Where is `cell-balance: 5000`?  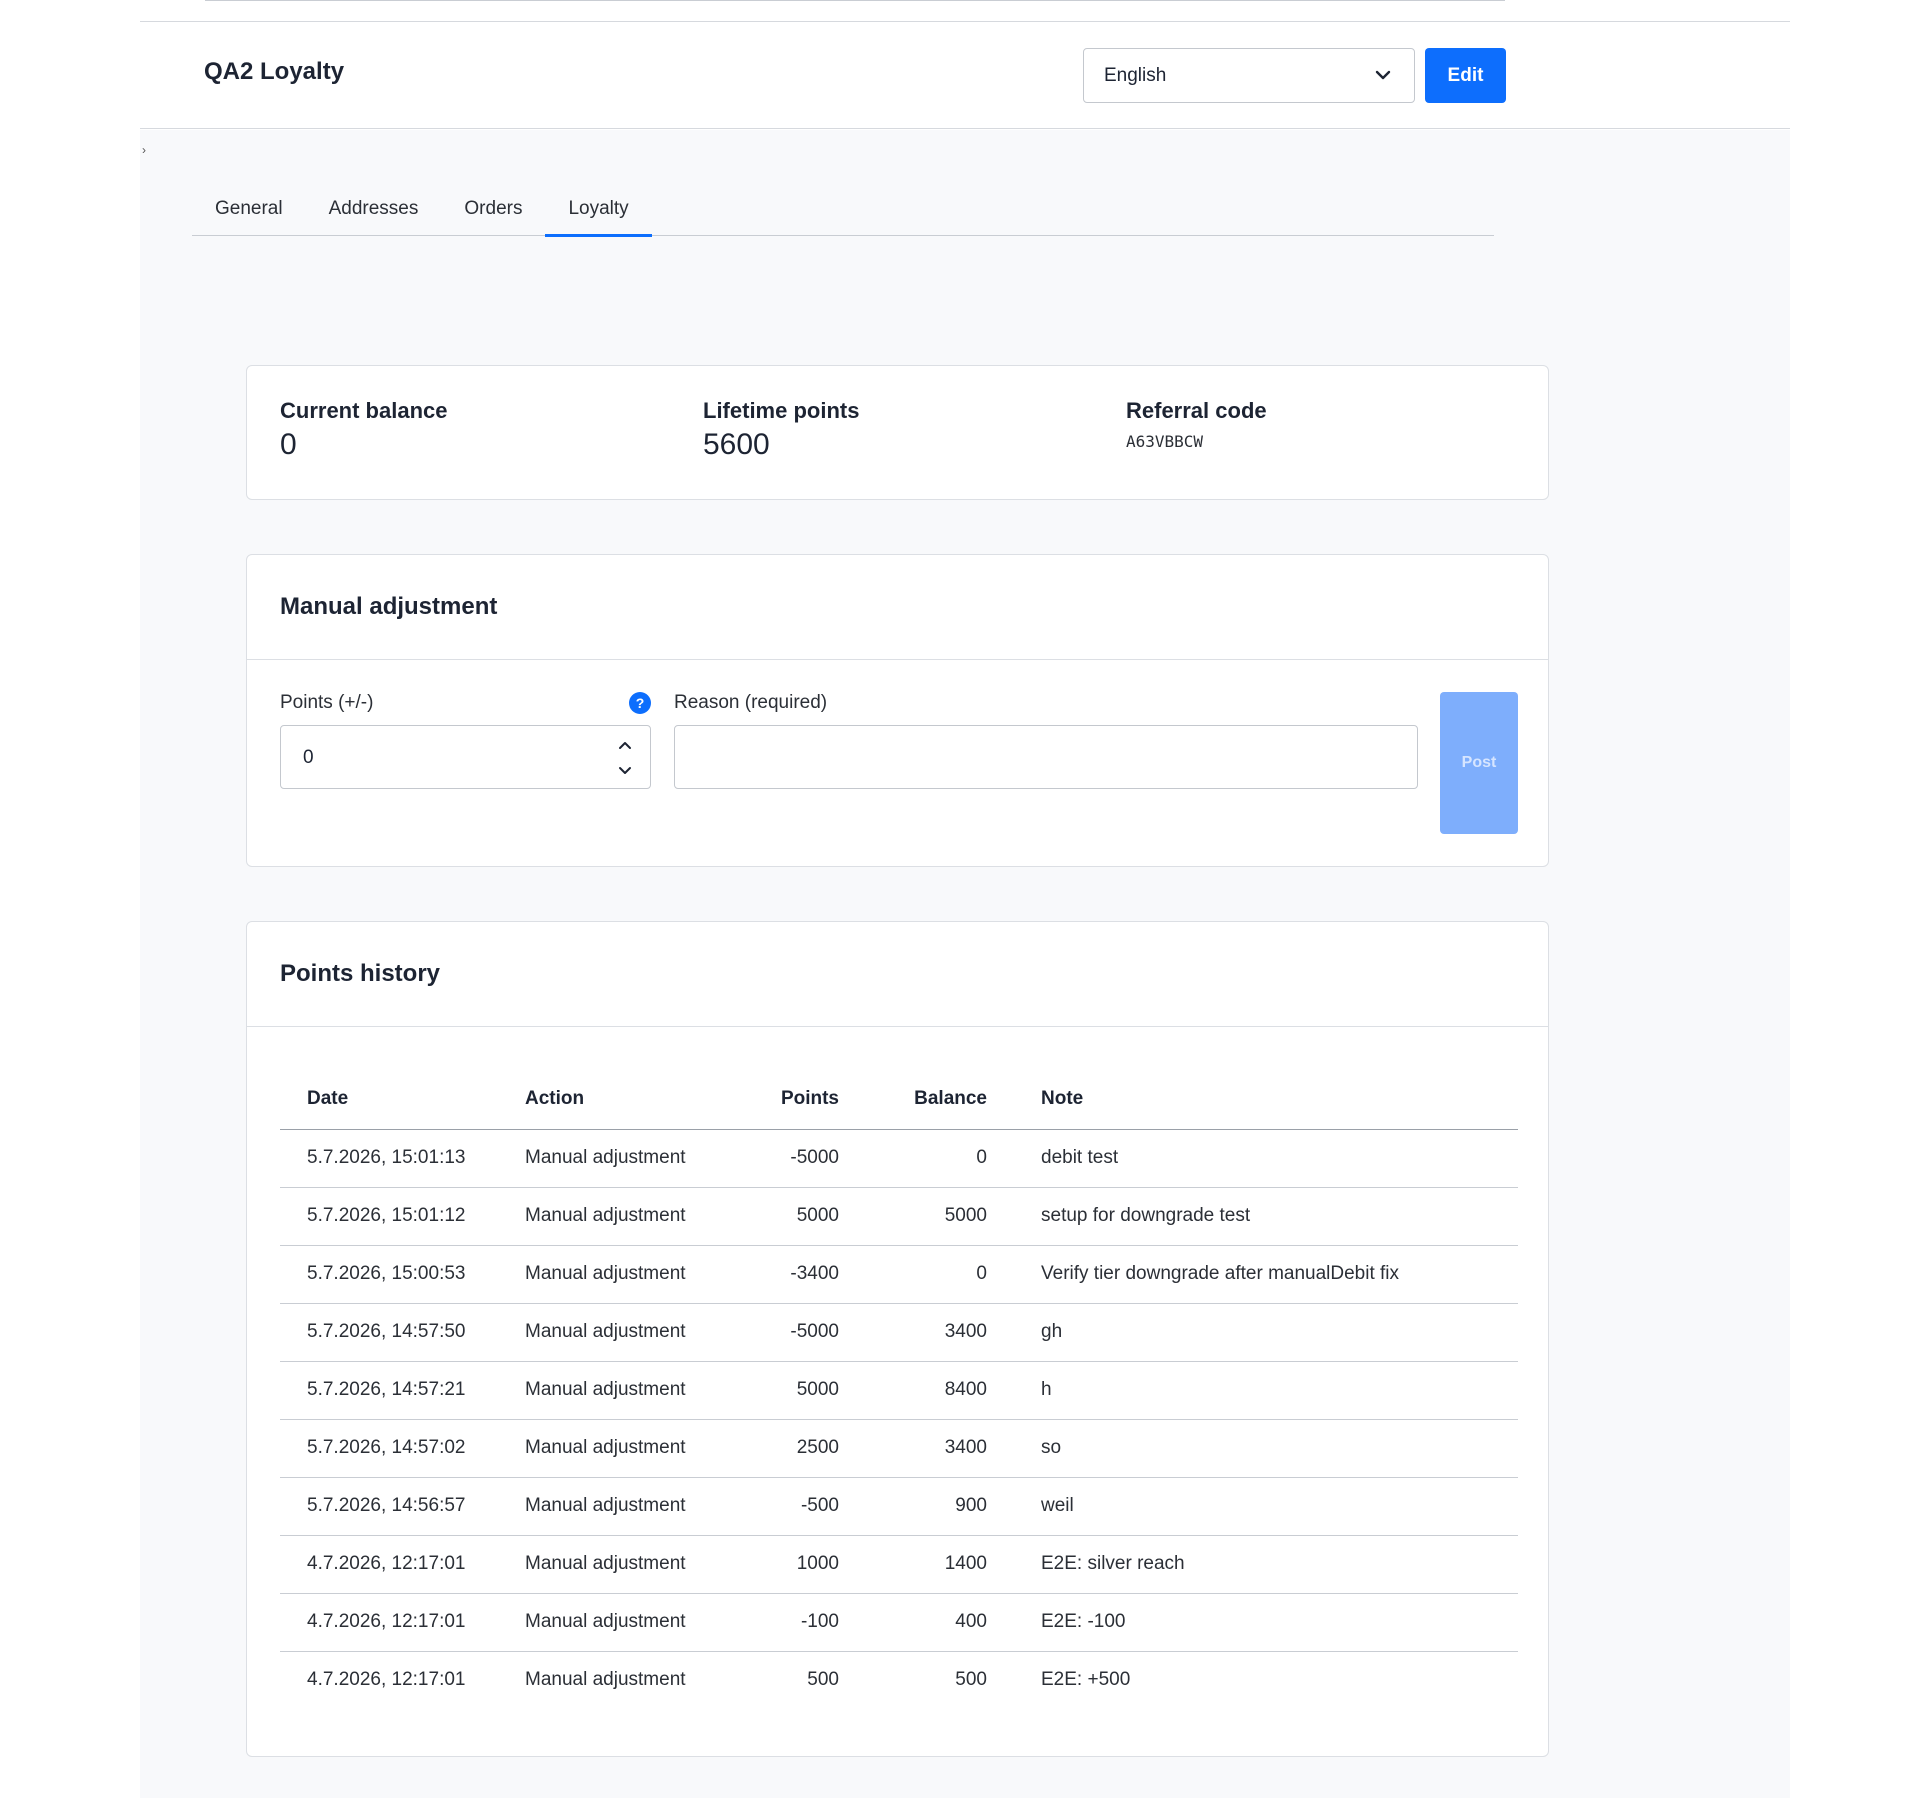
cell-balance: 5000 is located at coordinates (913, 1216).